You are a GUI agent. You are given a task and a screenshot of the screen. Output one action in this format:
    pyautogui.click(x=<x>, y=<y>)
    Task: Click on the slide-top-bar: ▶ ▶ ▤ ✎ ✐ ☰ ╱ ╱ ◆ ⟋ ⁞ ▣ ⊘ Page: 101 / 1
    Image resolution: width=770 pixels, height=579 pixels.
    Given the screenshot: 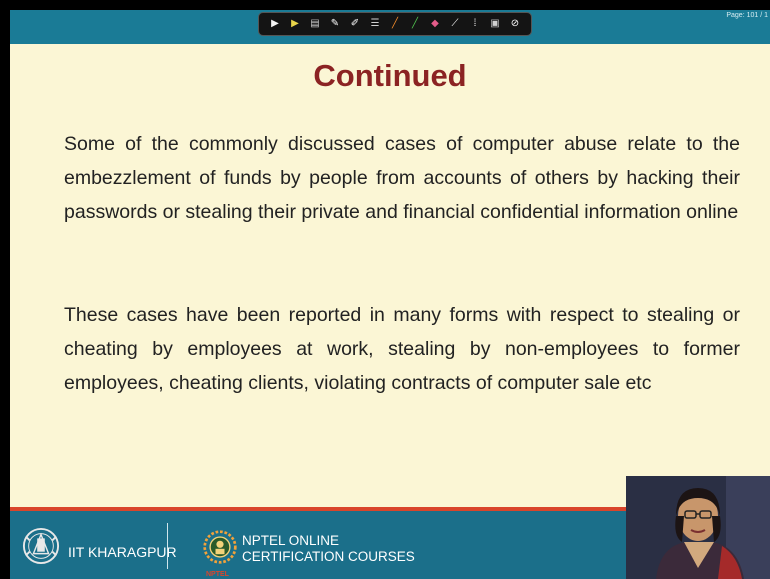 What is the action you would take?
    pyautogui.click(x=390, y=27)
    